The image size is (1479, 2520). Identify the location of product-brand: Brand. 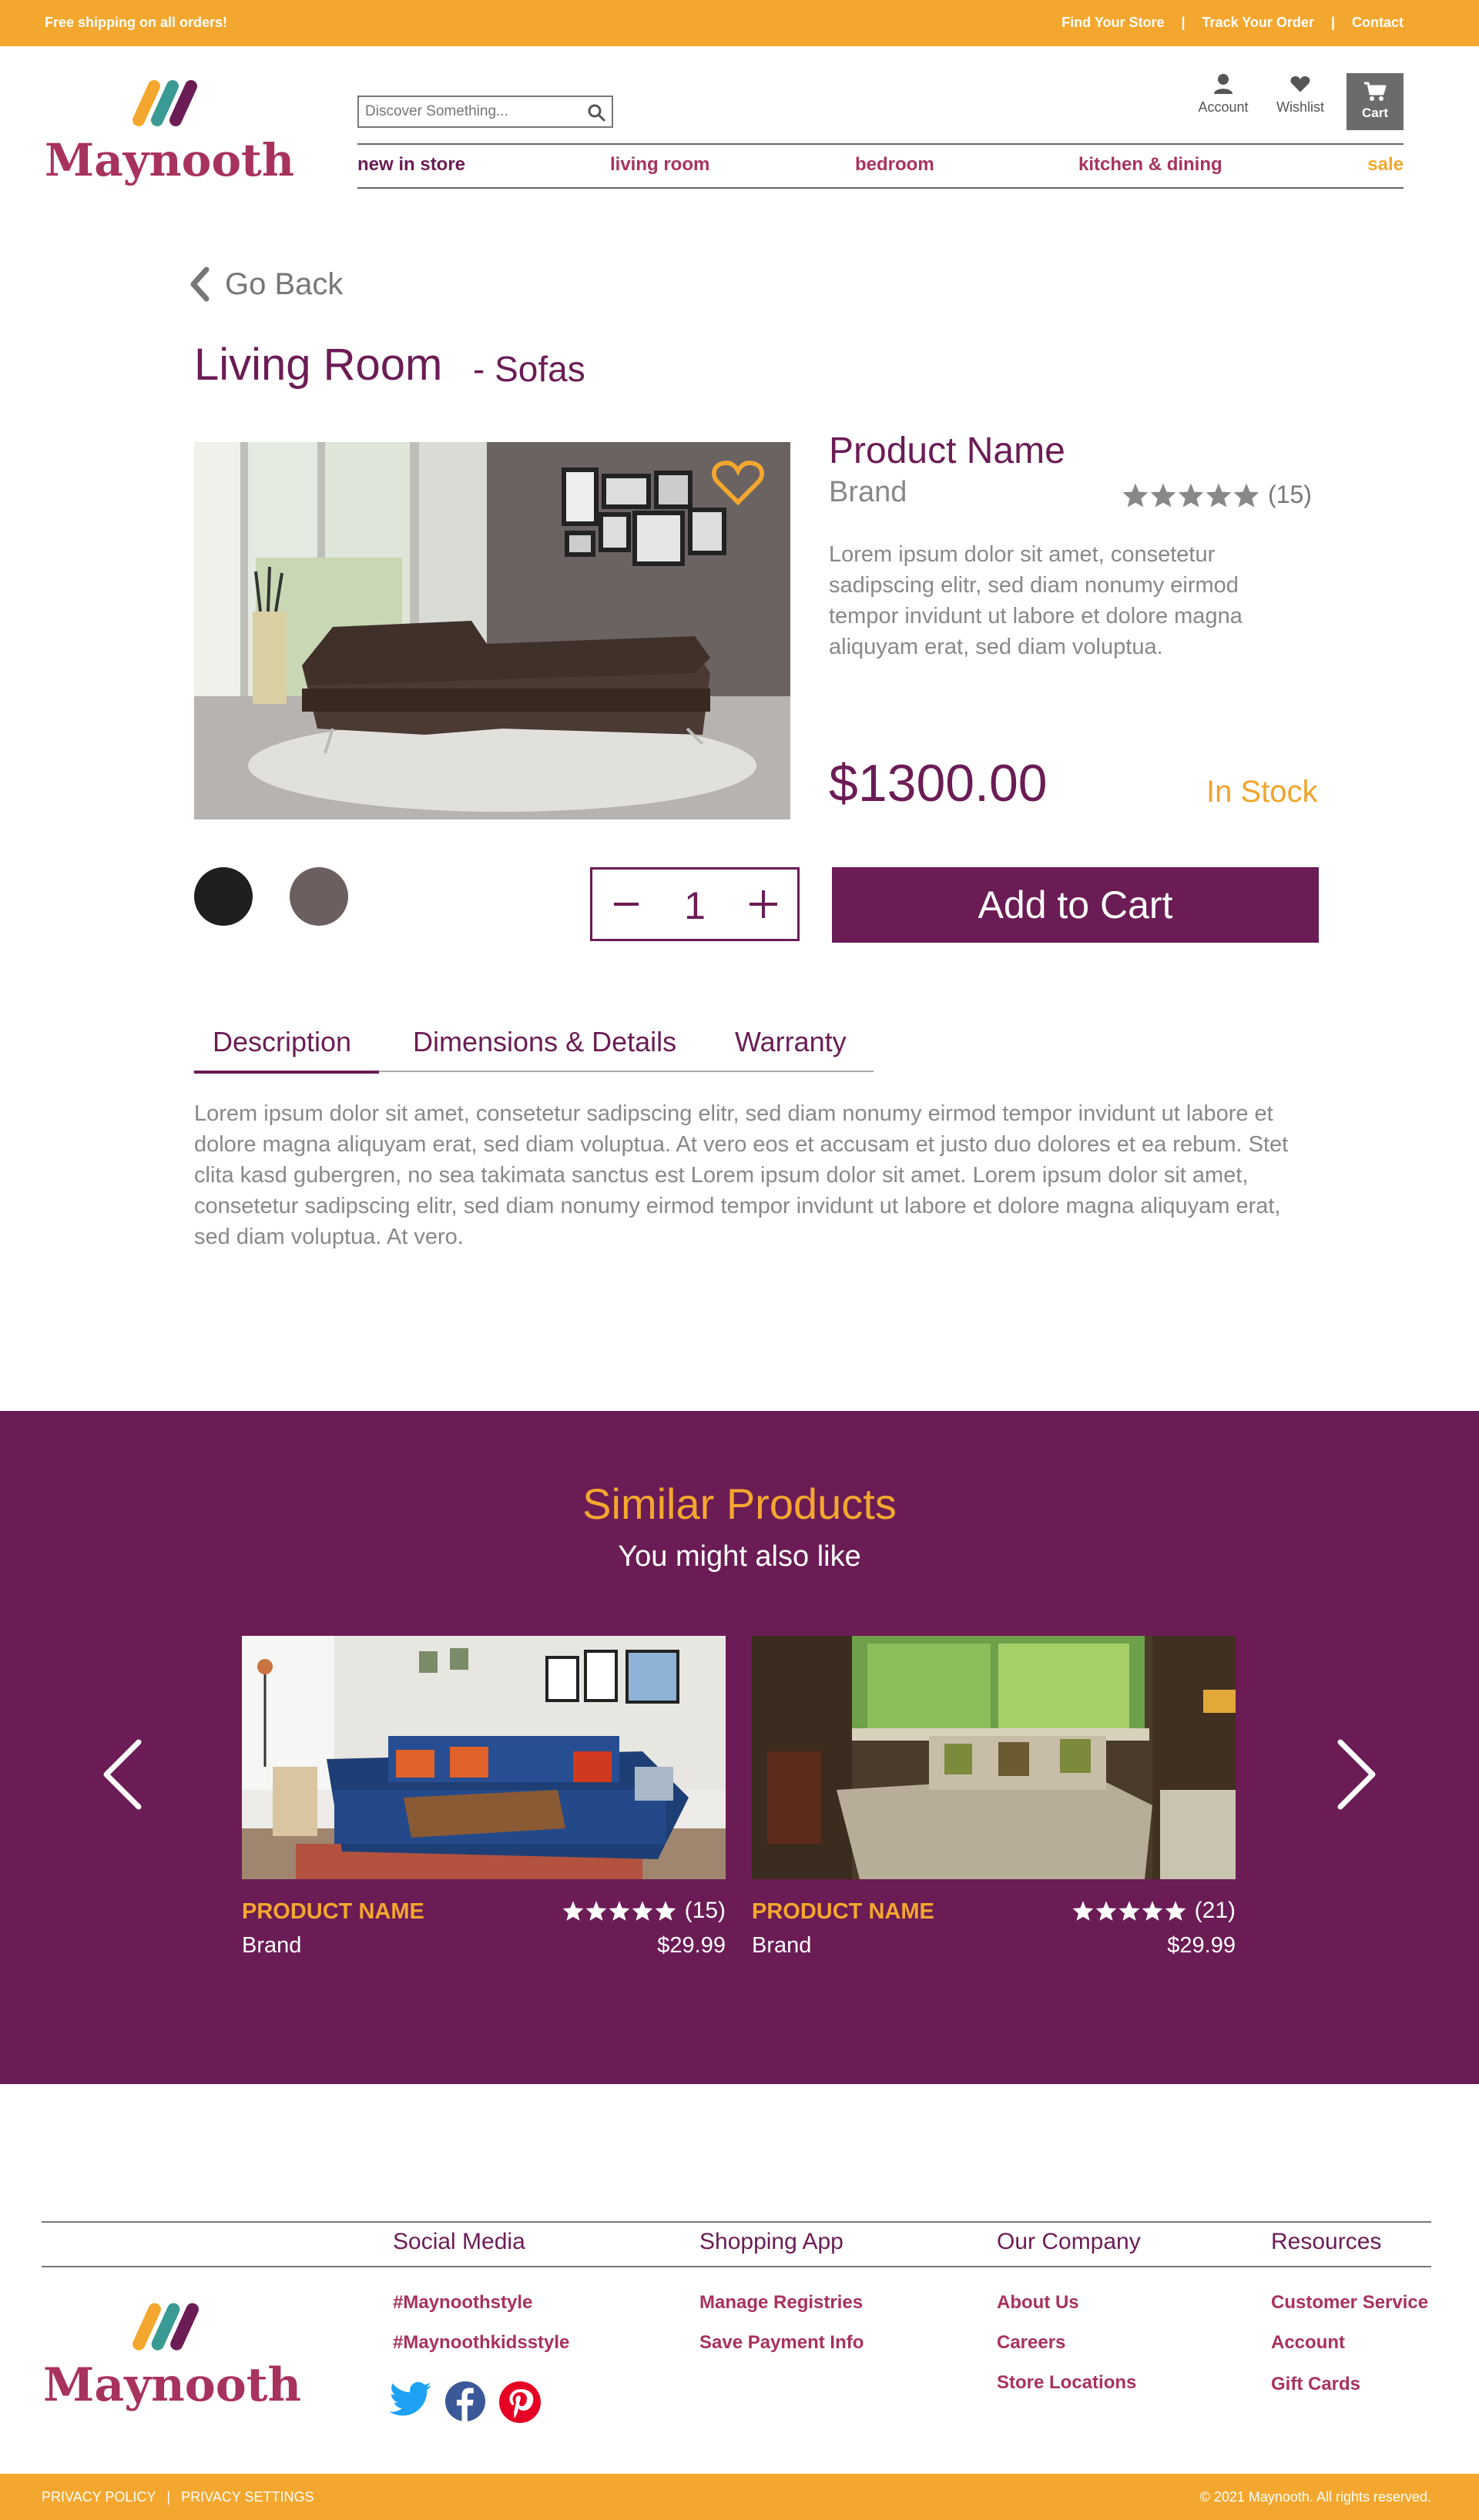
(868, 492).